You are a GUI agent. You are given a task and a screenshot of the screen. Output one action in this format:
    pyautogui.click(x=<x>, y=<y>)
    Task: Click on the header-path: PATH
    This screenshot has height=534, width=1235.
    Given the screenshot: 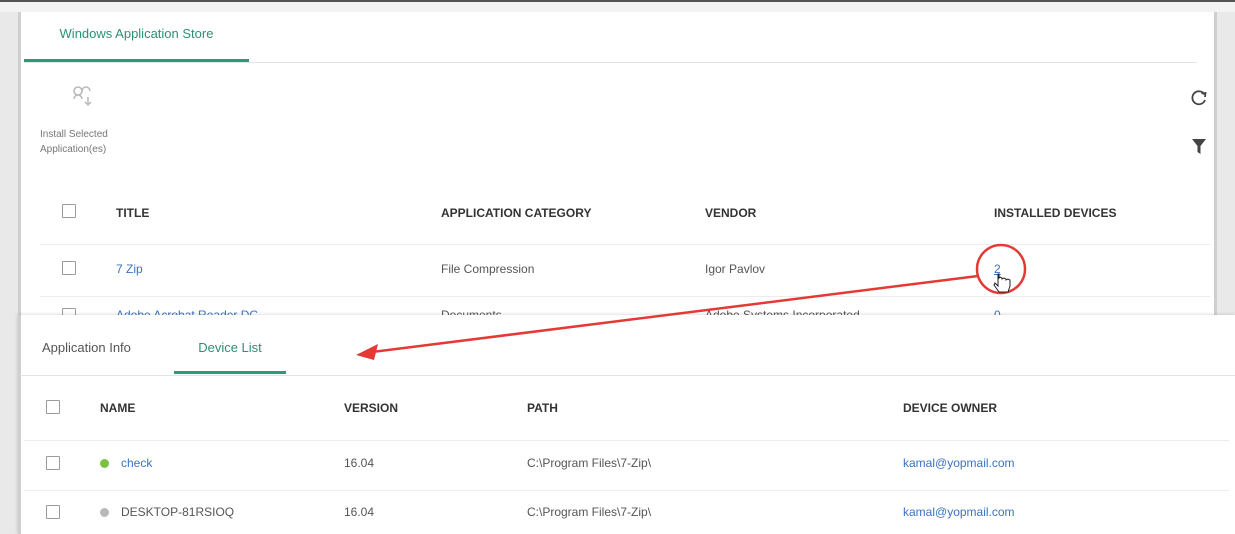 What is the action you would take?
    pyautogui.click(x=542, y=408)
    